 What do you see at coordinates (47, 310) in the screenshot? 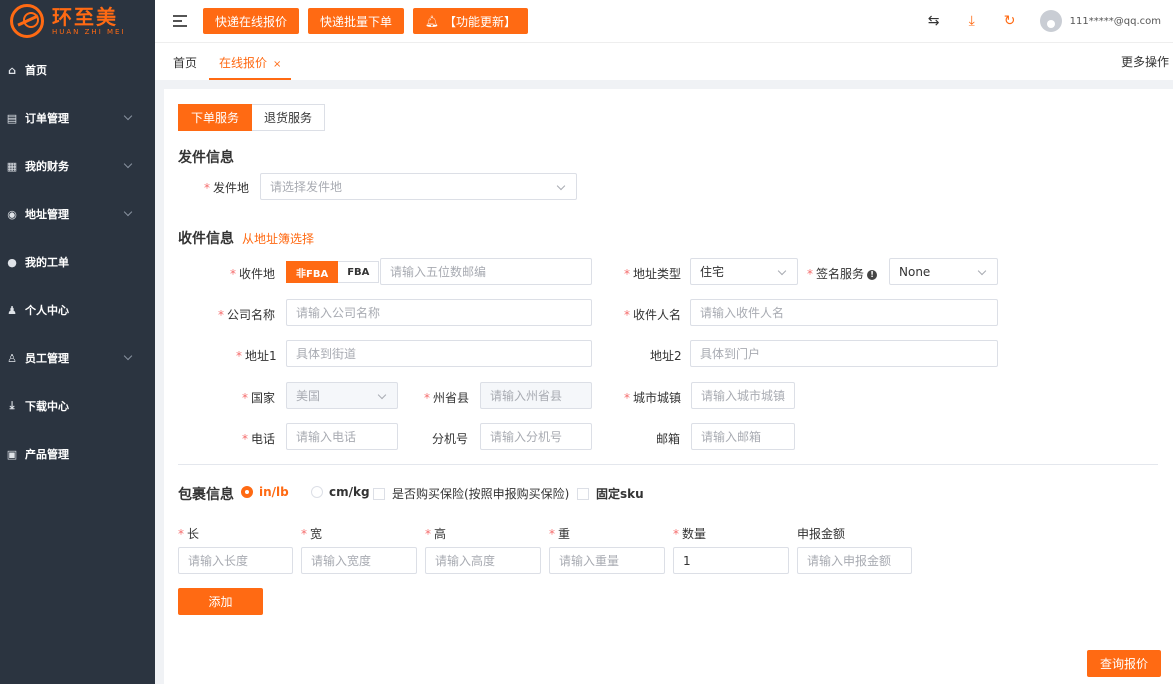
I see `sidebar-item-label: 个人中心` at bounding box center [47, 310].